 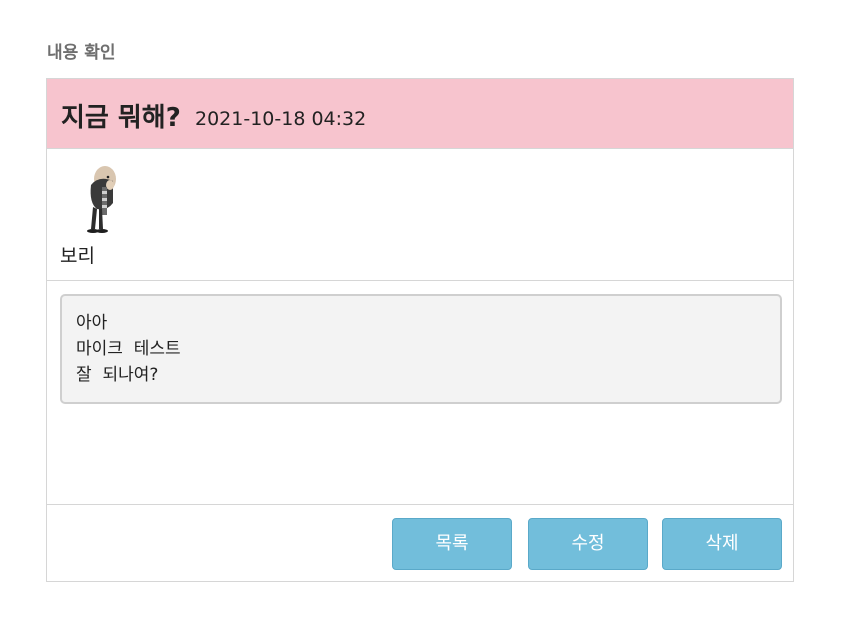 I want to click on edit-button: 수정, so click(x=588, y=544).